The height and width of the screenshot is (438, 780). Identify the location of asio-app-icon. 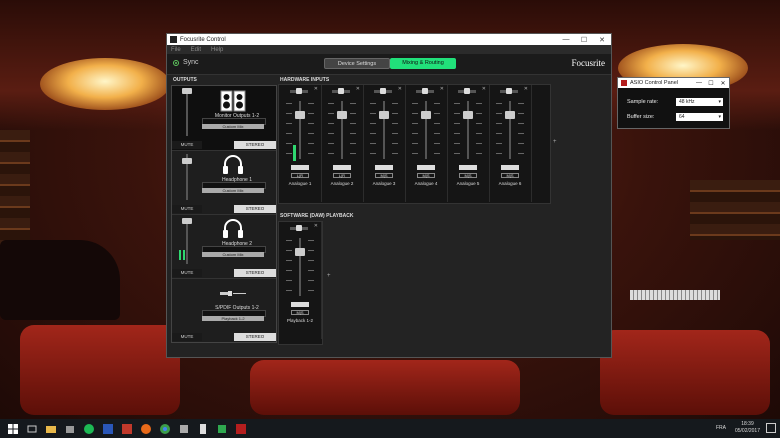
(624, 83).